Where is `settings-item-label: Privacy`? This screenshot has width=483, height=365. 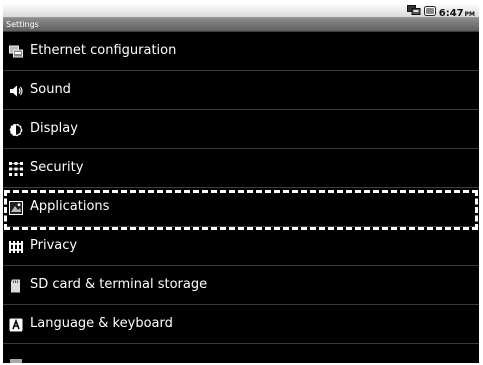
settings-item-label: Privacy is located at coordinates (54, 245).